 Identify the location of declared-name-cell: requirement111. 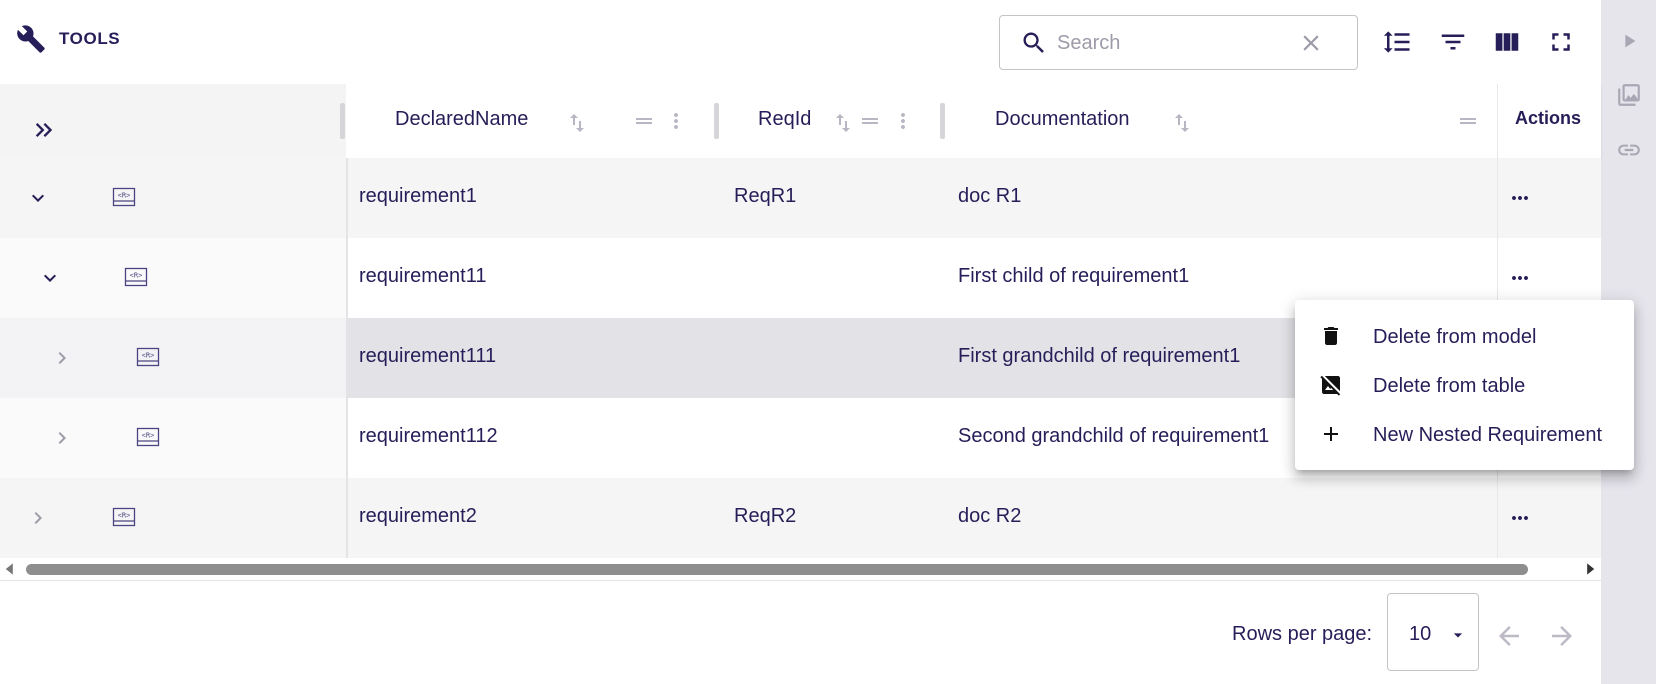
(427, 356).